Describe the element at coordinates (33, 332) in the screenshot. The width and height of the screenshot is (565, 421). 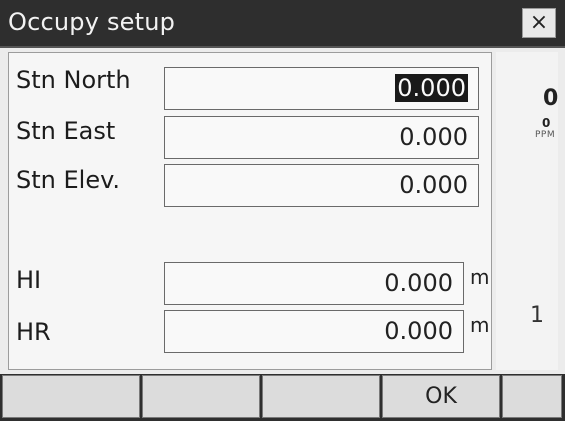
I see `hr-label: HR` at that location.